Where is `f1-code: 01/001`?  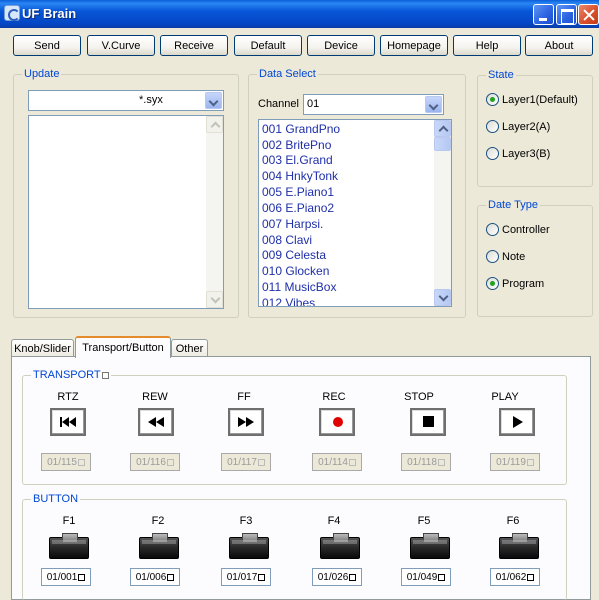 f1-code: 01/001 is located at coordinates (66, 577).